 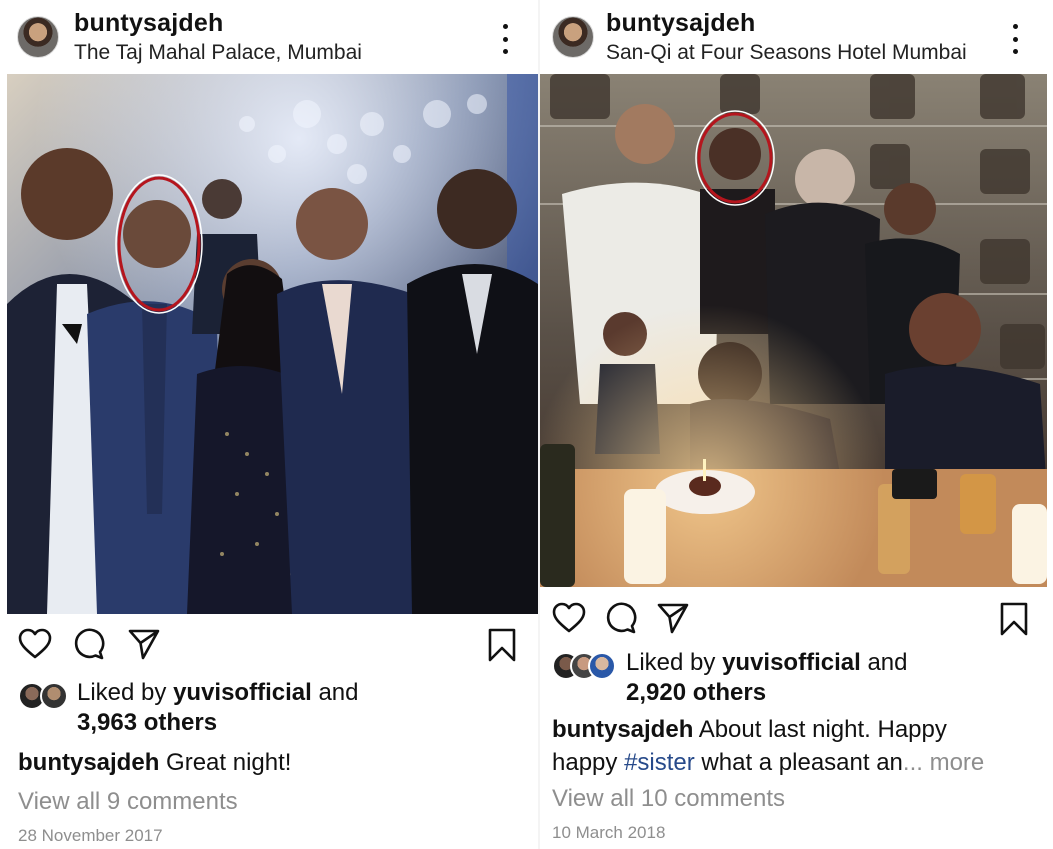 I want to click on caption-text-line2: happy, so click(x=588, y=762).